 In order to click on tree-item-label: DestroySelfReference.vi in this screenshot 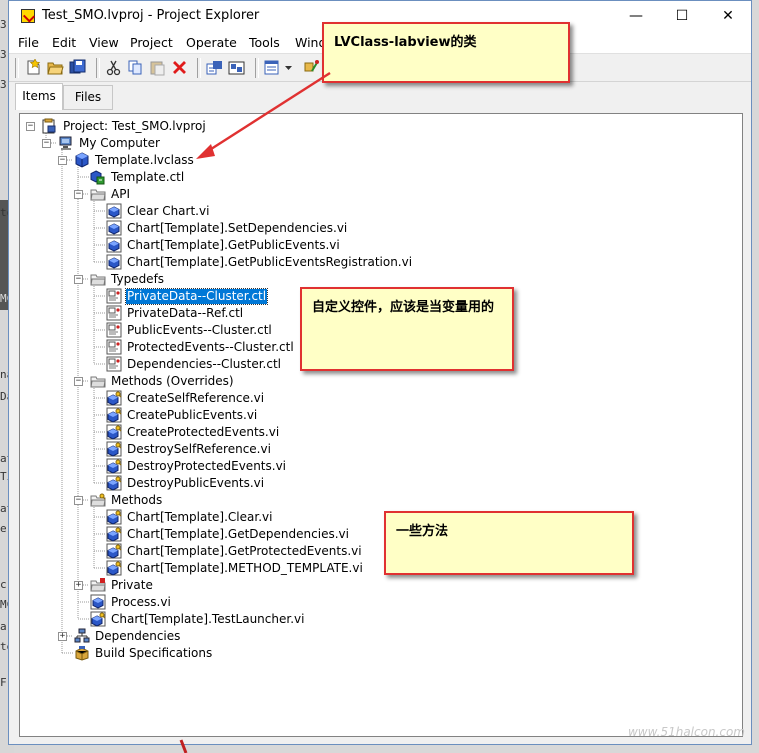, I will do `click(199, 449)`.